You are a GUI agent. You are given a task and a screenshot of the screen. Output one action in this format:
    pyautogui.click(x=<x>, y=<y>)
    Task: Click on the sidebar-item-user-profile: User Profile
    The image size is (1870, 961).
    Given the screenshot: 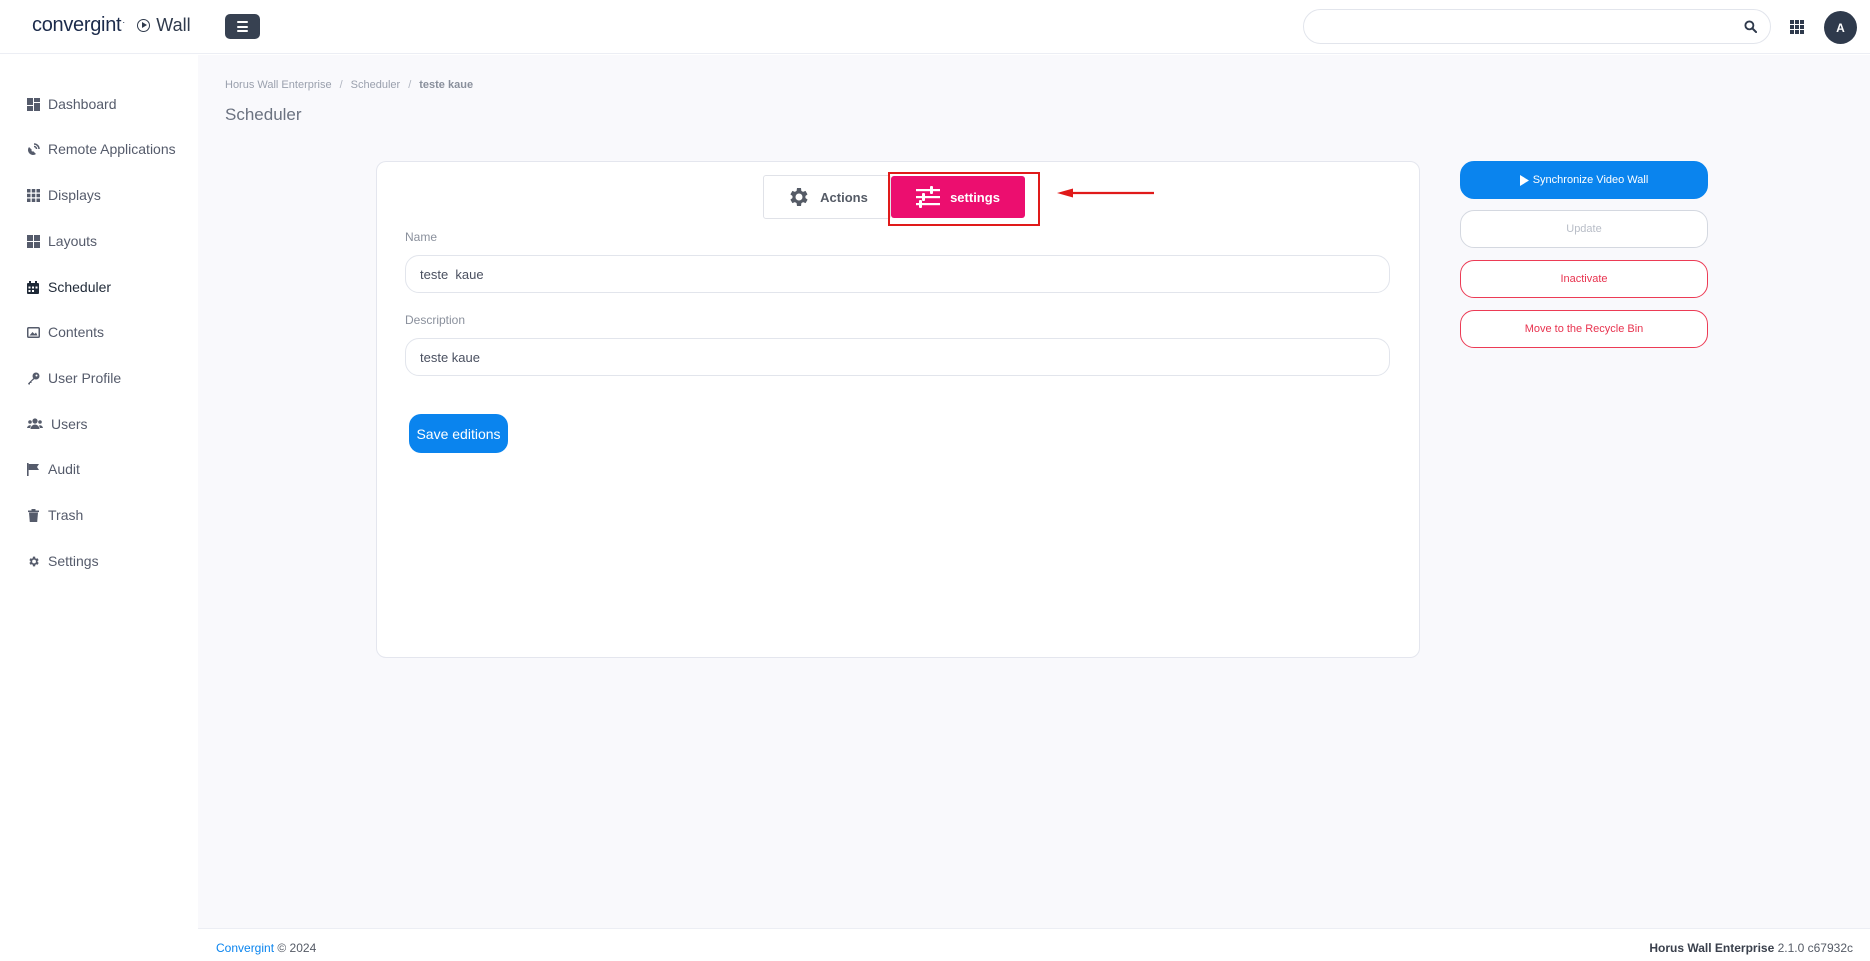 What is the action you would take?
    pyautogui.click(x=73, y=378)
    